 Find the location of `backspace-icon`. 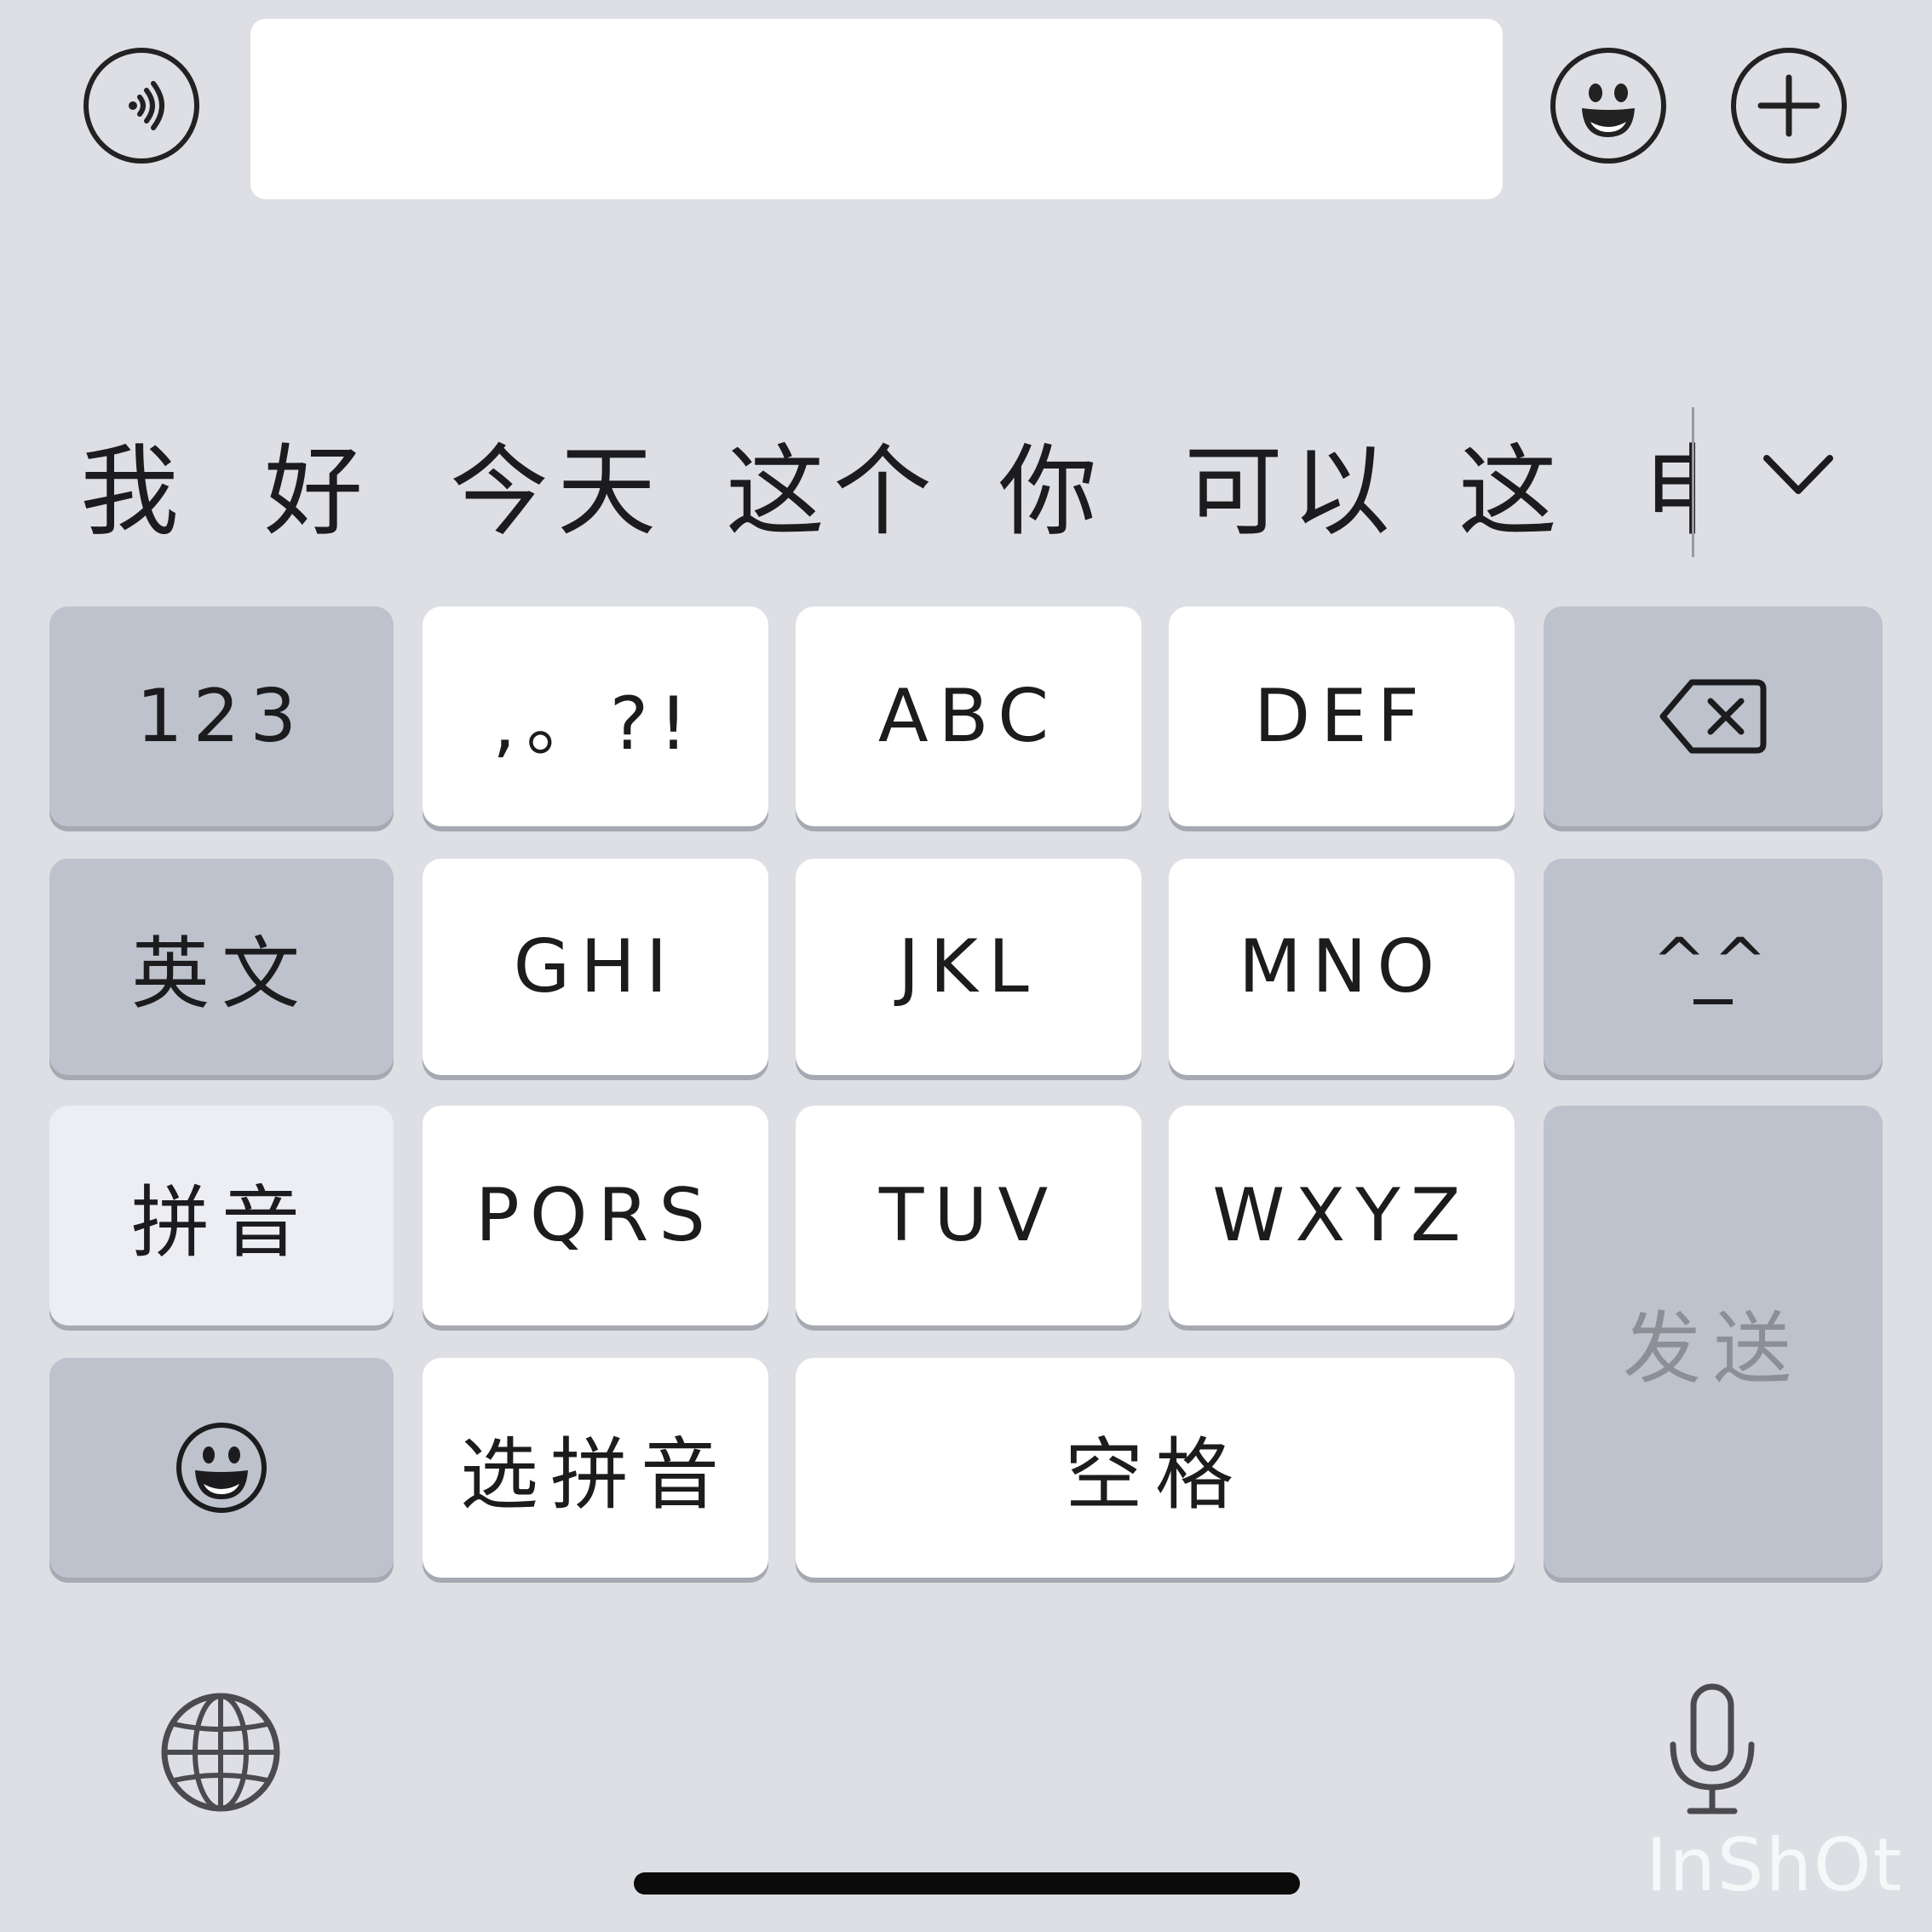

backspace-icon is located at coordinates (1713, 717).